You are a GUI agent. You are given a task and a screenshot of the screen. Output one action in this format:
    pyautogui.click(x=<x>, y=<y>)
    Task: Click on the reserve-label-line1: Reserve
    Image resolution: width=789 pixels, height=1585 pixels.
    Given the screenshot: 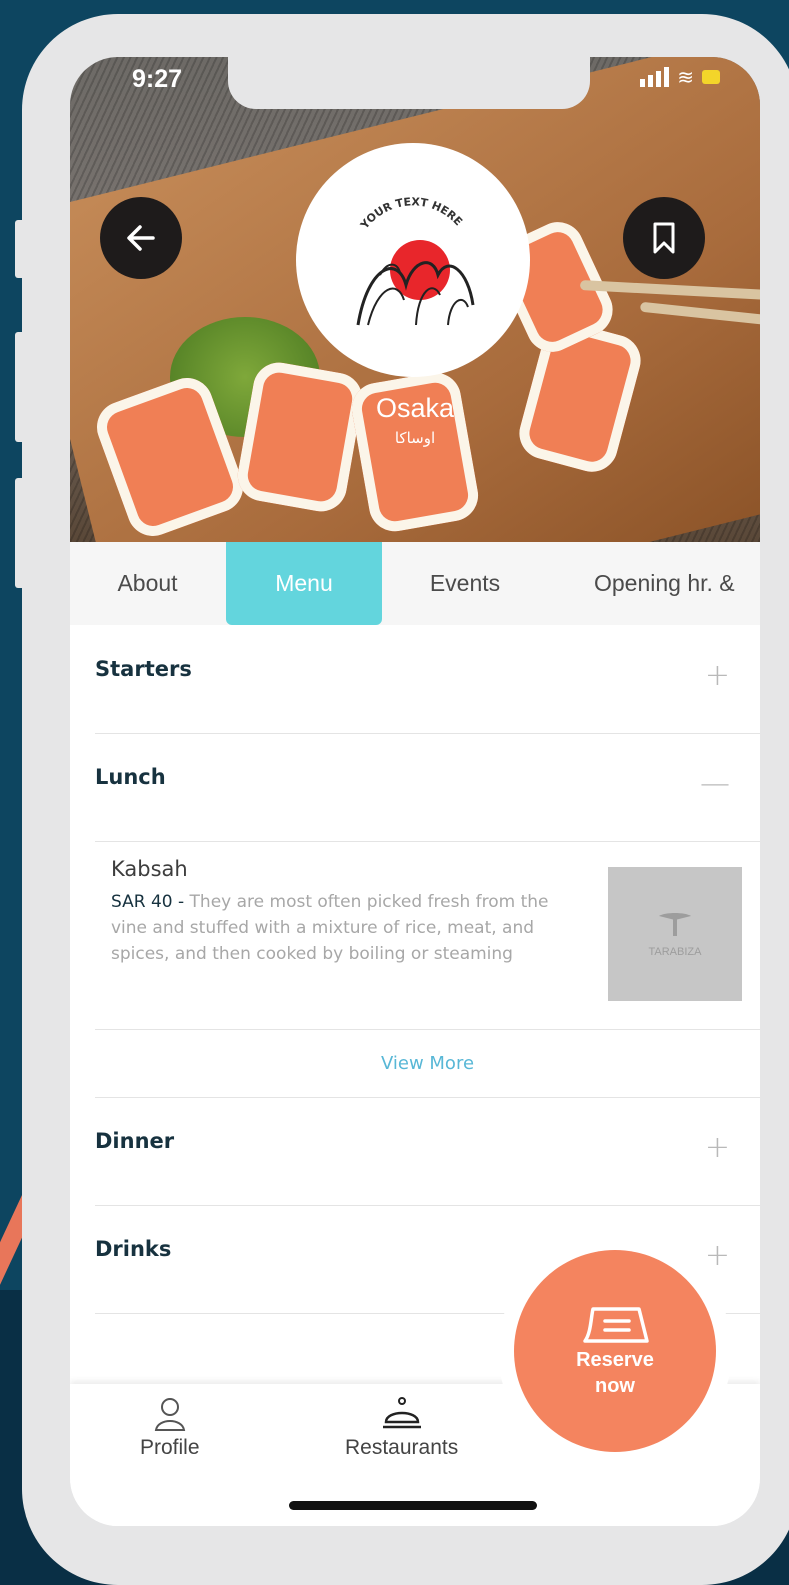 What is the action you would take?
    pyautogui.click(x=615, y=1360)
    